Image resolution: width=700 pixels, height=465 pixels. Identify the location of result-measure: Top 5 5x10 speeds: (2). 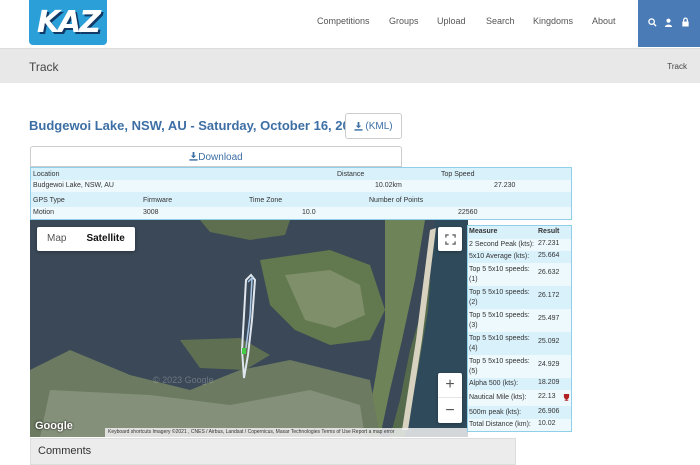
(499, 297).